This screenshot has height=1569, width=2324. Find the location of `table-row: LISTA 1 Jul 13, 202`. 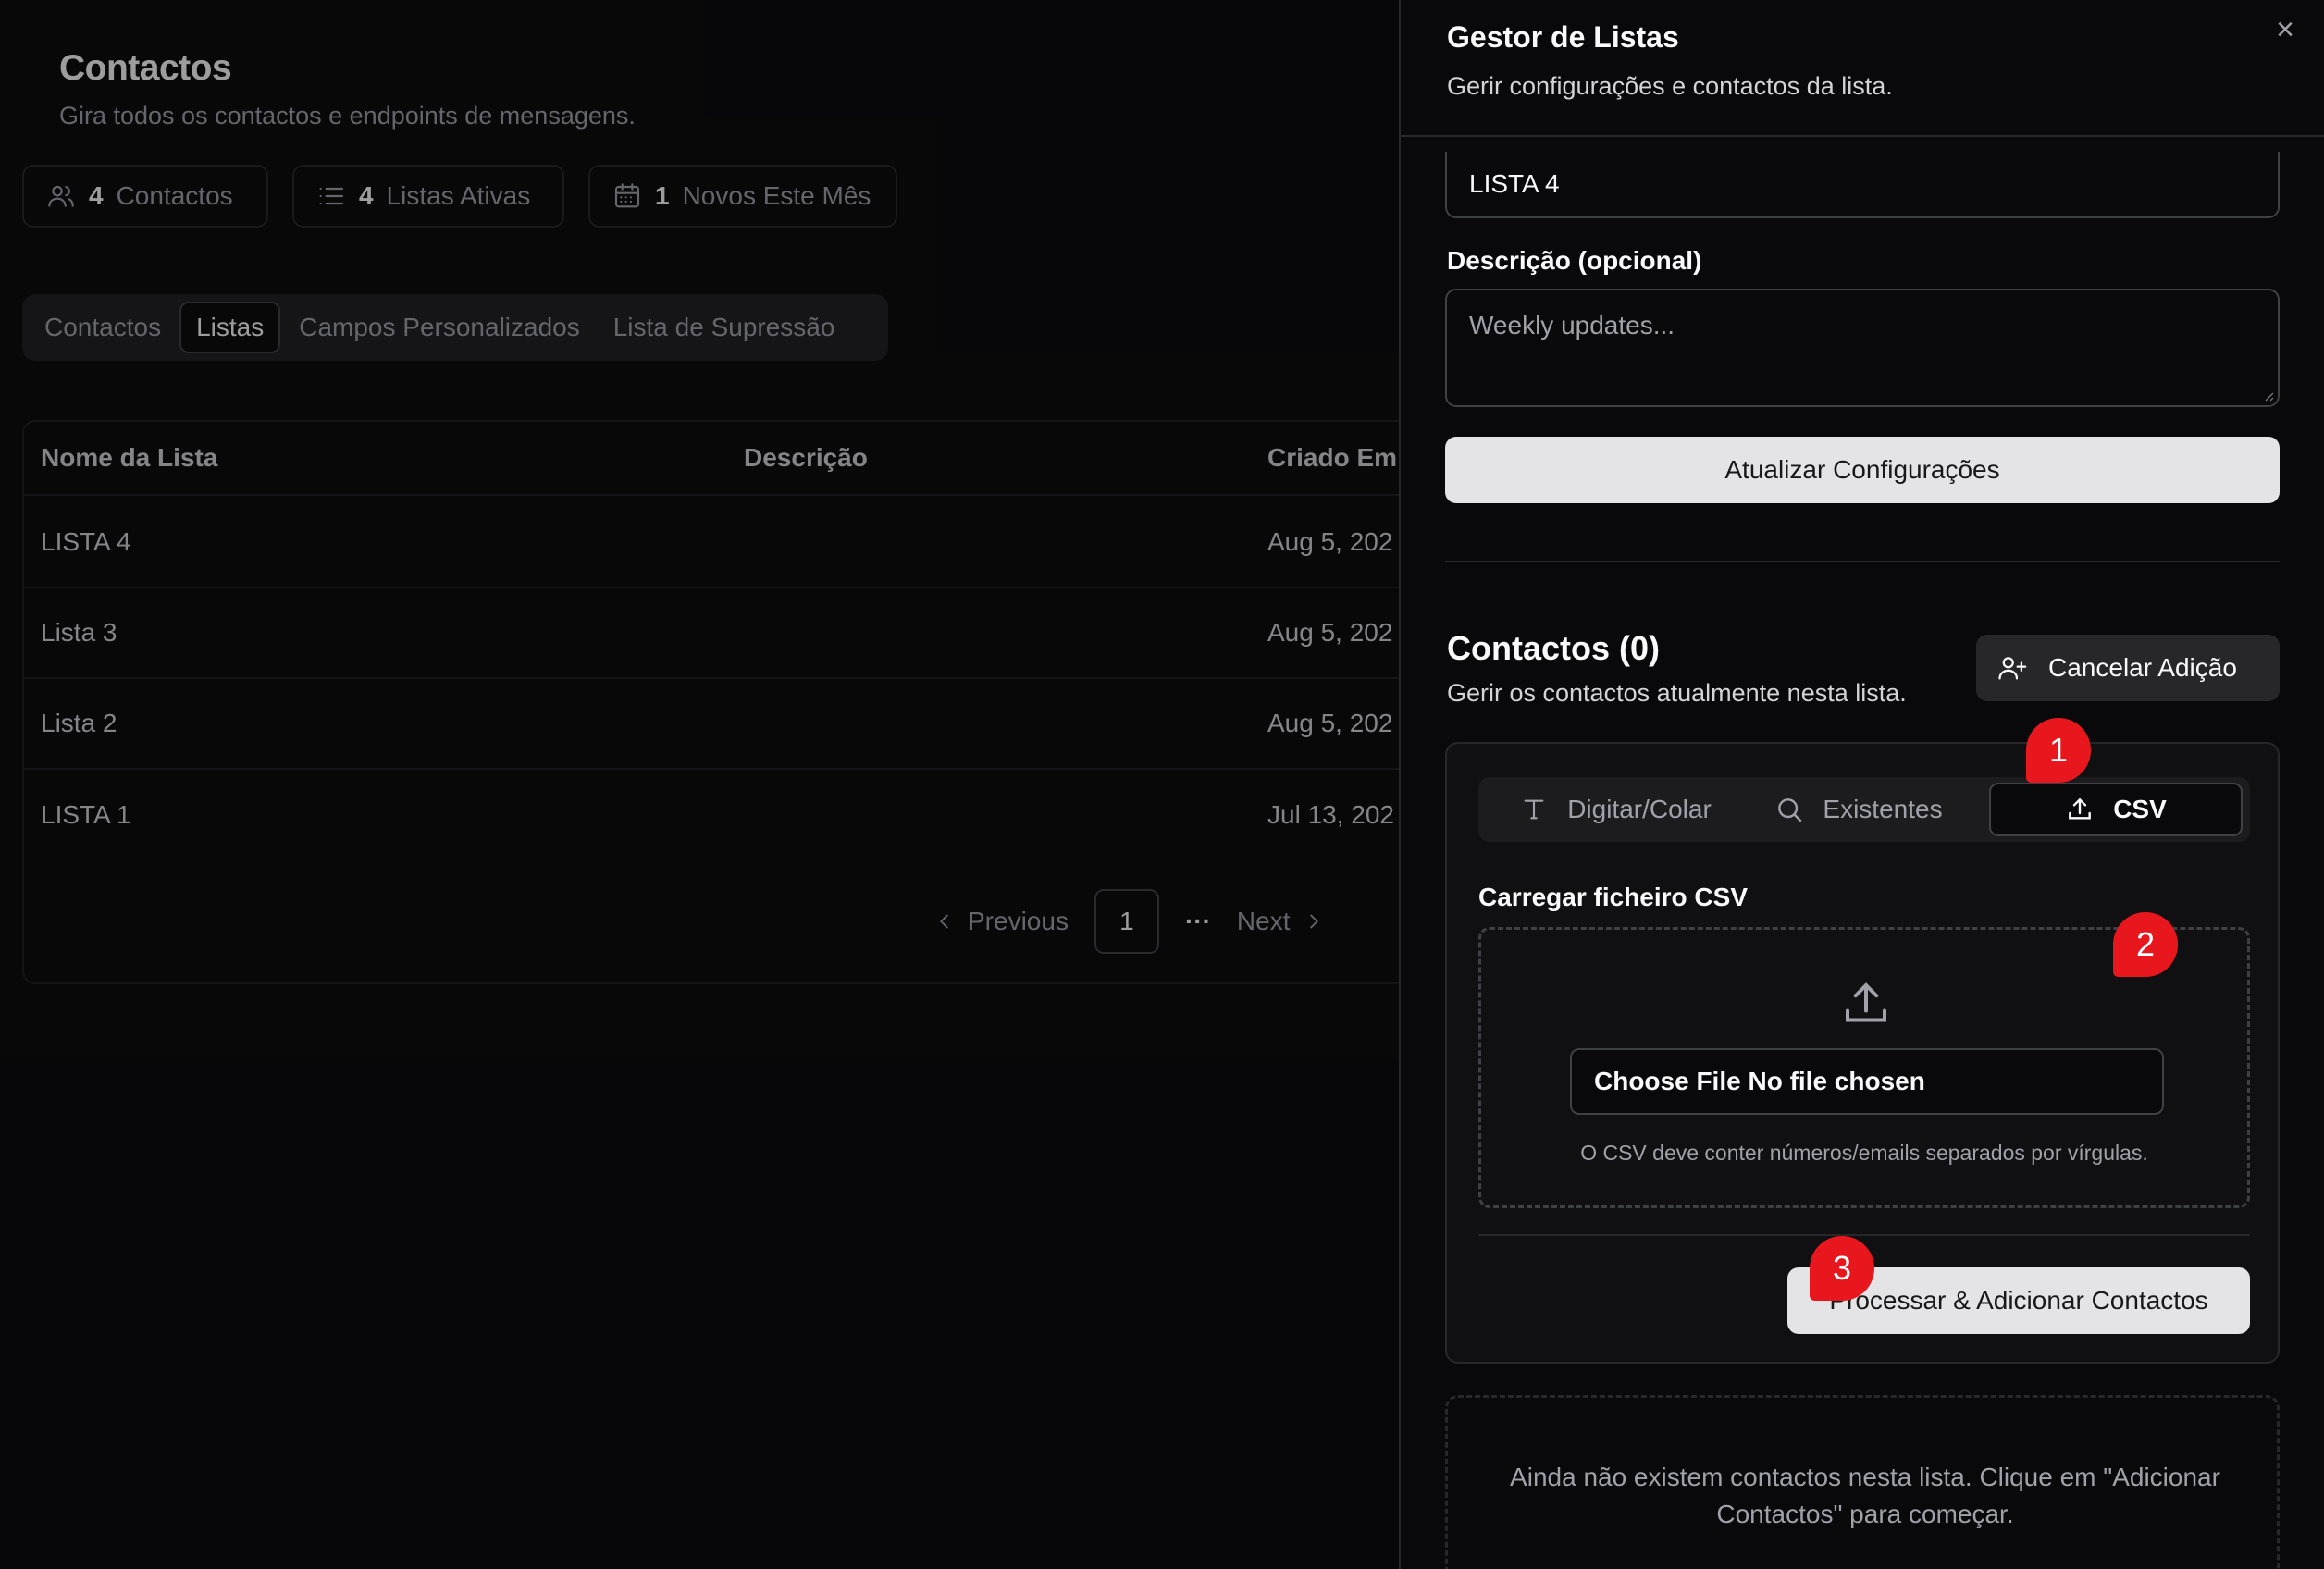

table-row: LISTA 1 Jul 13, 202 is located at coordinates (716, 815).